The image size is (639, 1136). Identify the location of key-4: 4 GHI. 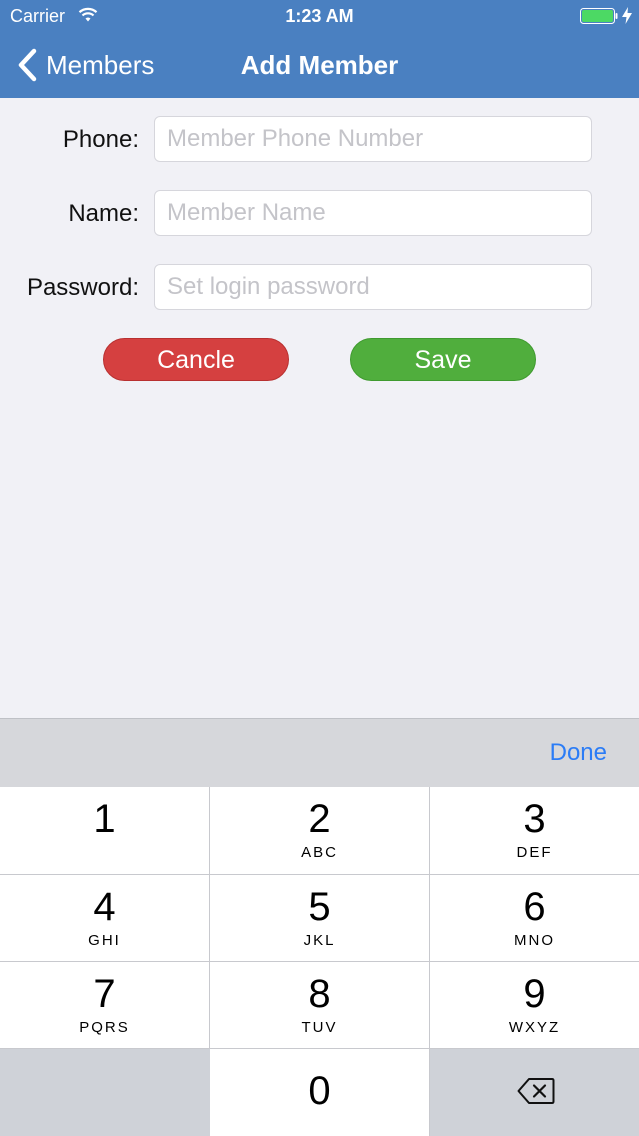
(105, 918).